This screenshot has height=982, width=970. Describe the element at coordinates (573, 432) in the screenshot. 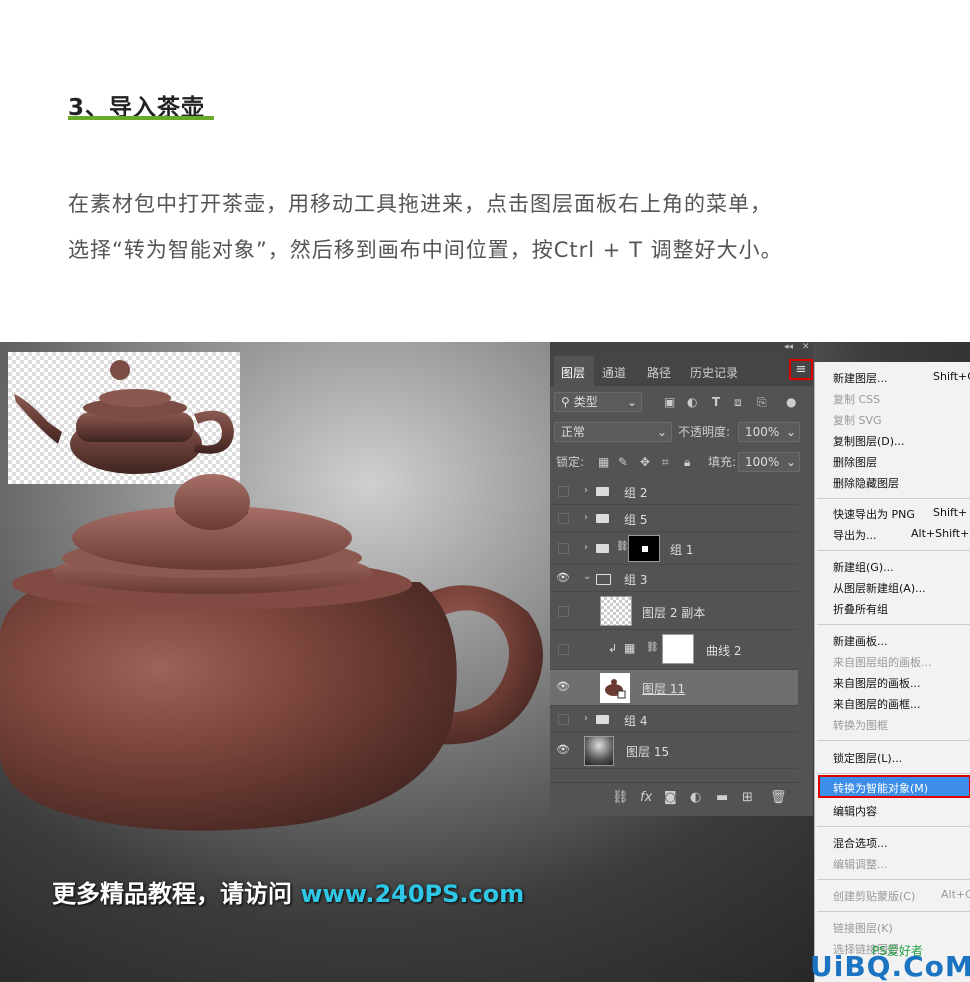

I see `blend-mode-value: 正常` at that location.